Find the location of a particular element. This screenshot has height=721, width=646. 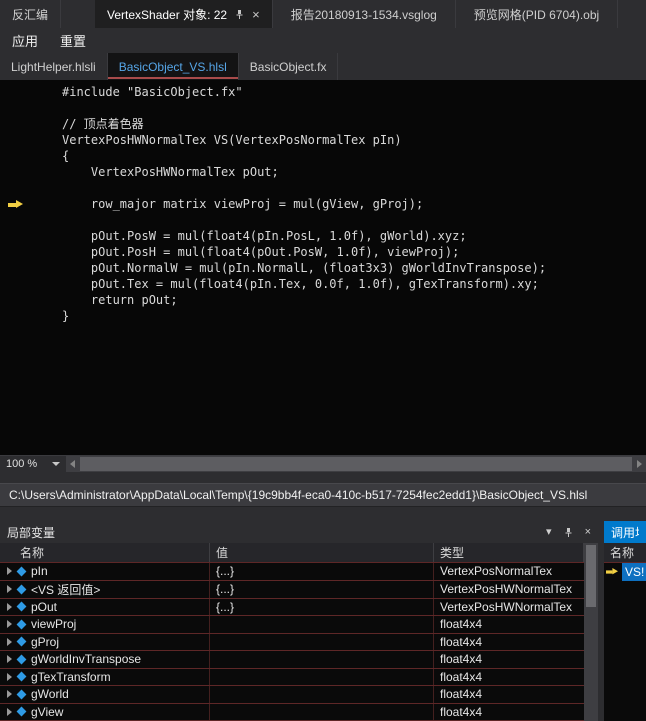

column-header-type: 类型 is located at coordinates (509, 552).